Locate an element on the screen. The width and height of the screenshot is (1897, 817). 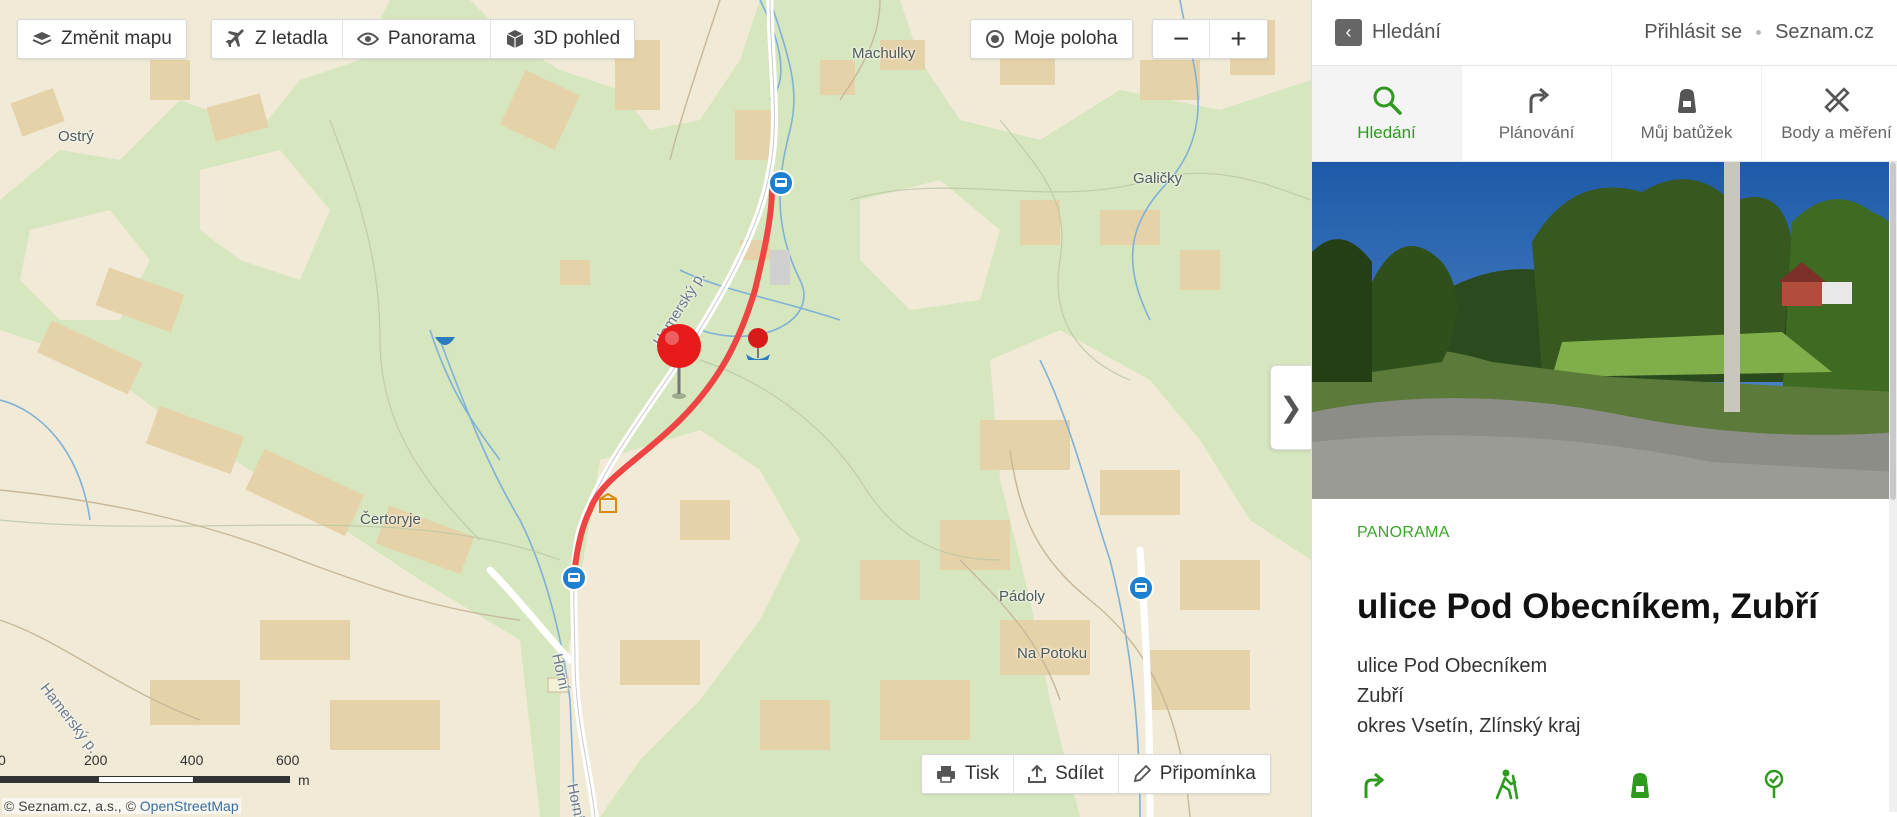
back-to-search-button: ‹ Hledání is located at coordinates (1388, 32).